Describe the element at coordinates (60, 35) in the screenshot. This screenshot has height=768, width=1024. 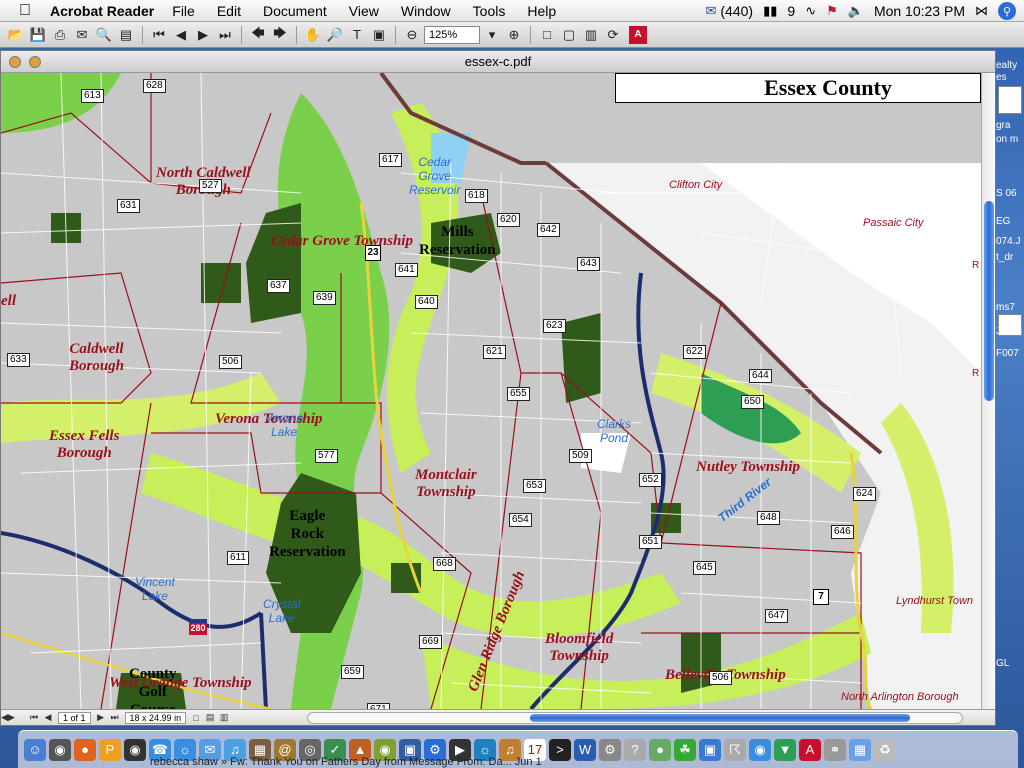
I see `print-icon: ⎙` at that location.